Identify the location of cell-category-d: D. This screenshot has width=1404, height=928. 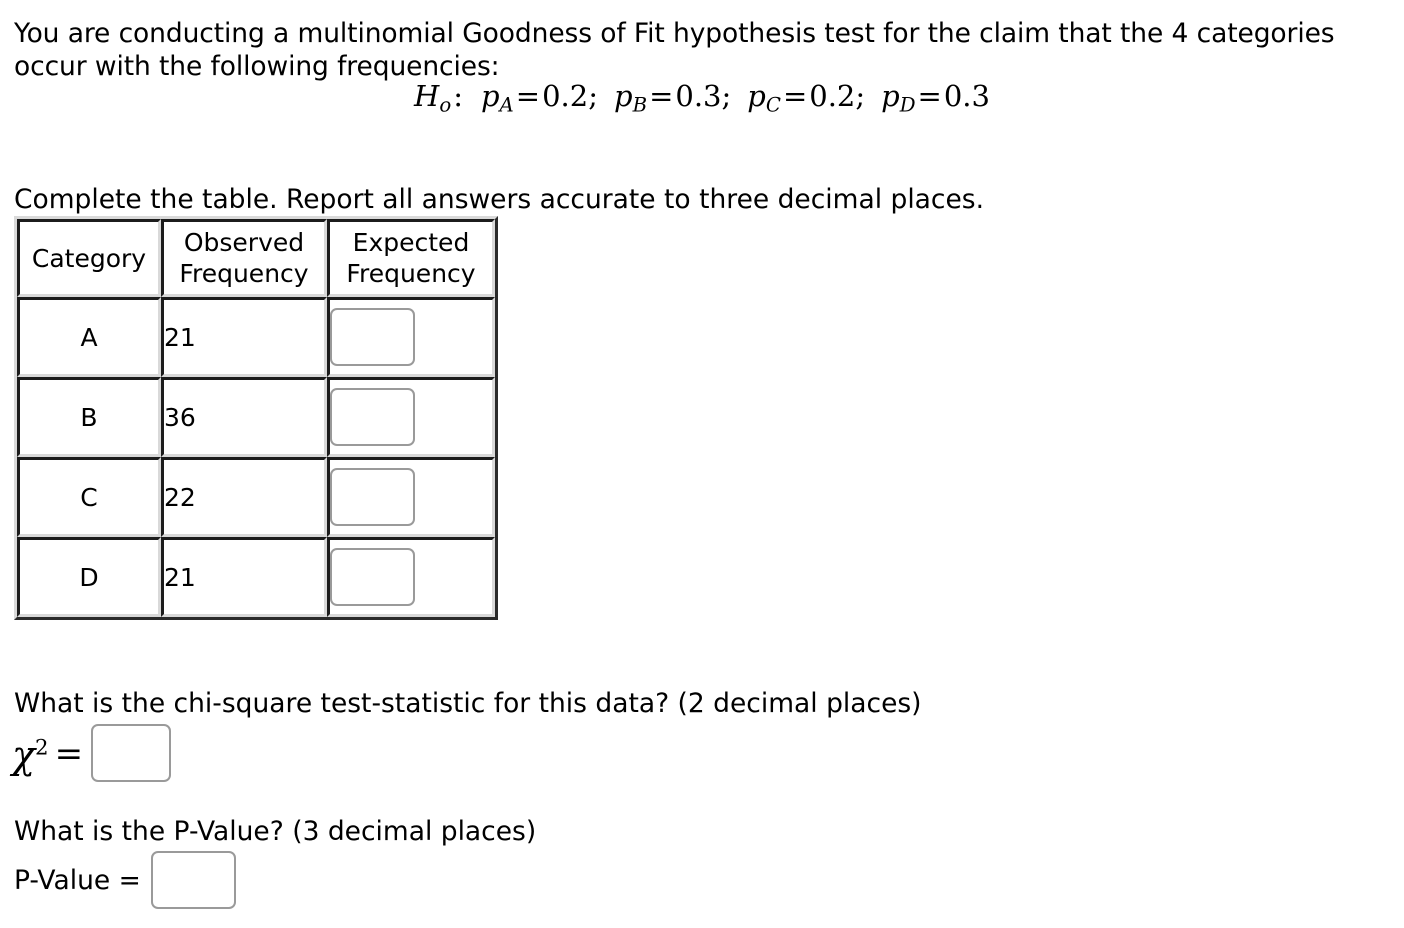
(89, 577).